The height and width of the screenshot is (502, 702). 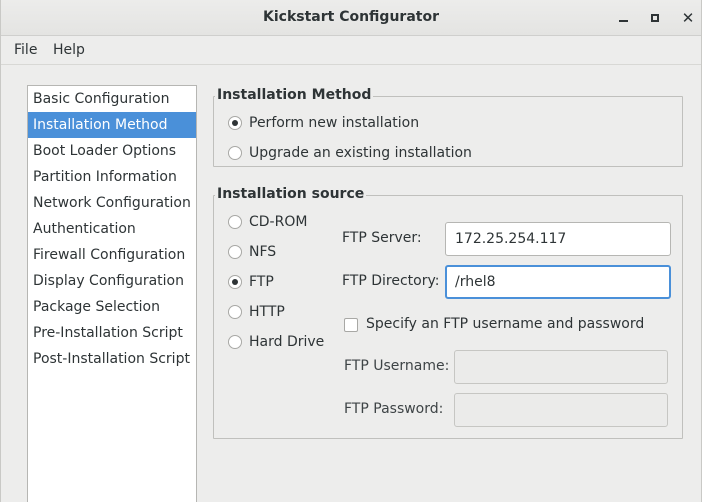 I want to click on minimize-button, so click(x=623, y=18).